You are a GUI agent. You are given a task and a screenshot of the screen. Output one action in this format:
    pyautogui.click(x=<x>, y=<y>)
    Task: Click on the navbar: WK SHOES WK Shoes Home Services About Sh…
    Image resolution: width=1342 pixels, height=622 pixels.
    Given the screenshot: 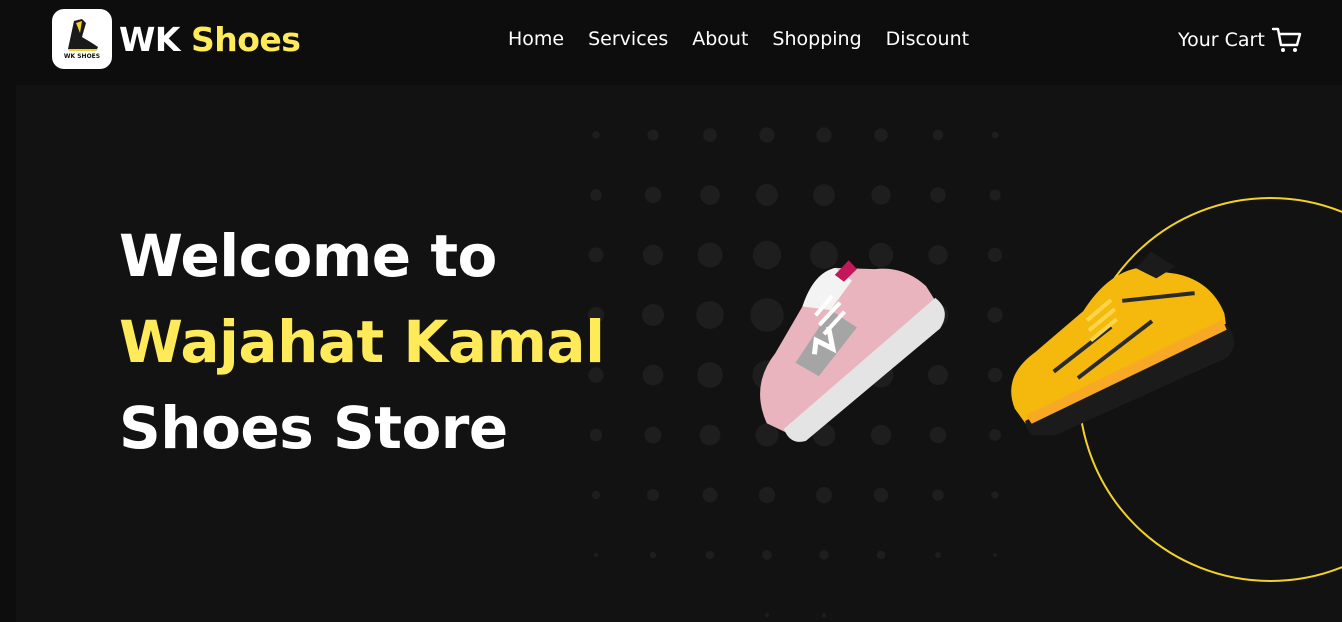 What is the action you would take?
    pyautogui.click(x=671, y=42)
    